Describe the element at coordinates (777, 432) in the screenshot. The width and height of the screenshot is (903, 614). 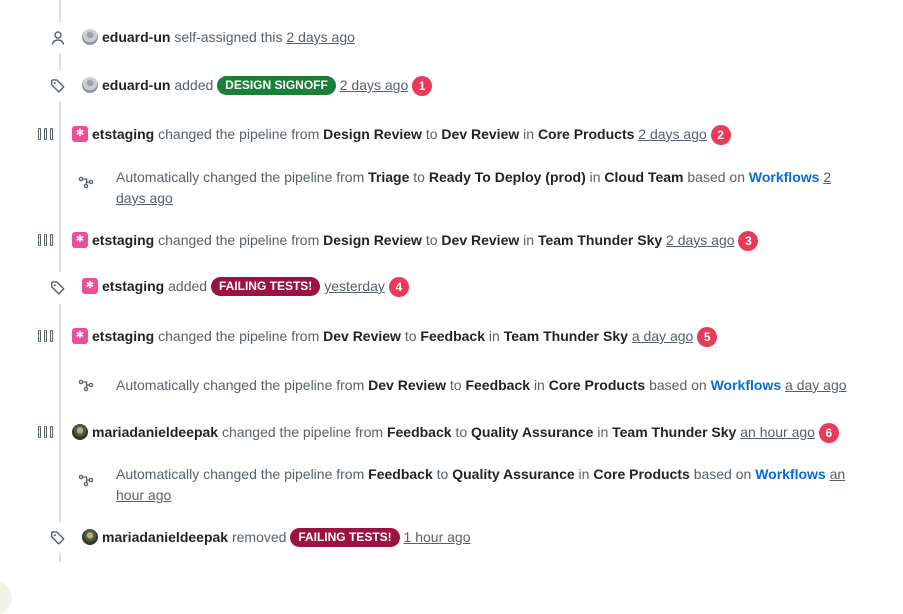
I see `timestamp-link: an hour ago` at that location.